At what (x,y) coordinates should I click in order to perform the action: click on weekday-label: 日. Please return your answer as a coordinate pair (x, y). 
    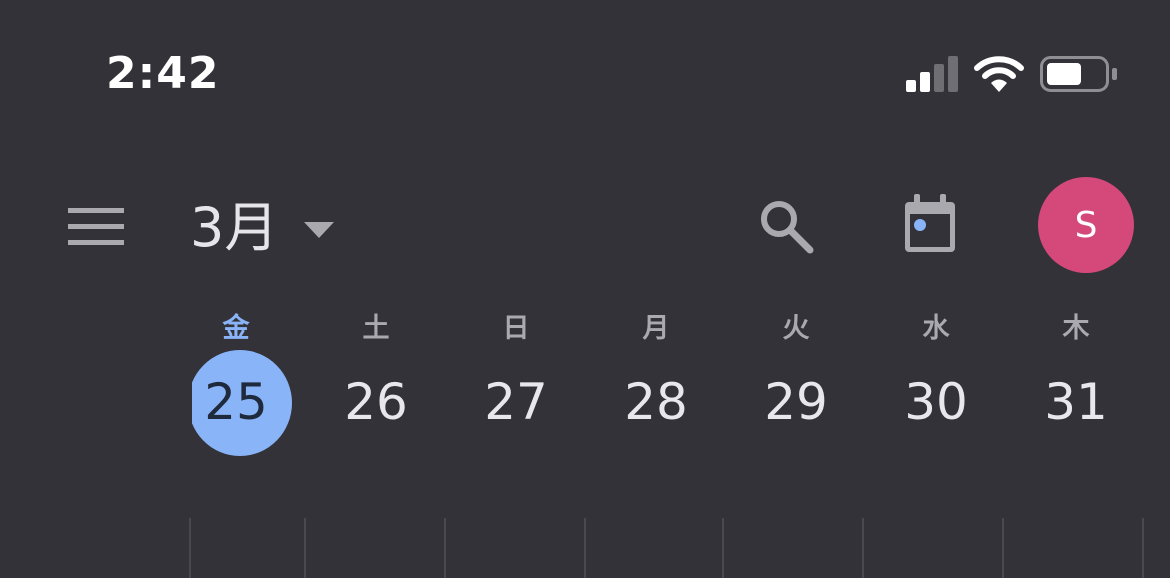
    Looking at the image, I should click on (516, 328).